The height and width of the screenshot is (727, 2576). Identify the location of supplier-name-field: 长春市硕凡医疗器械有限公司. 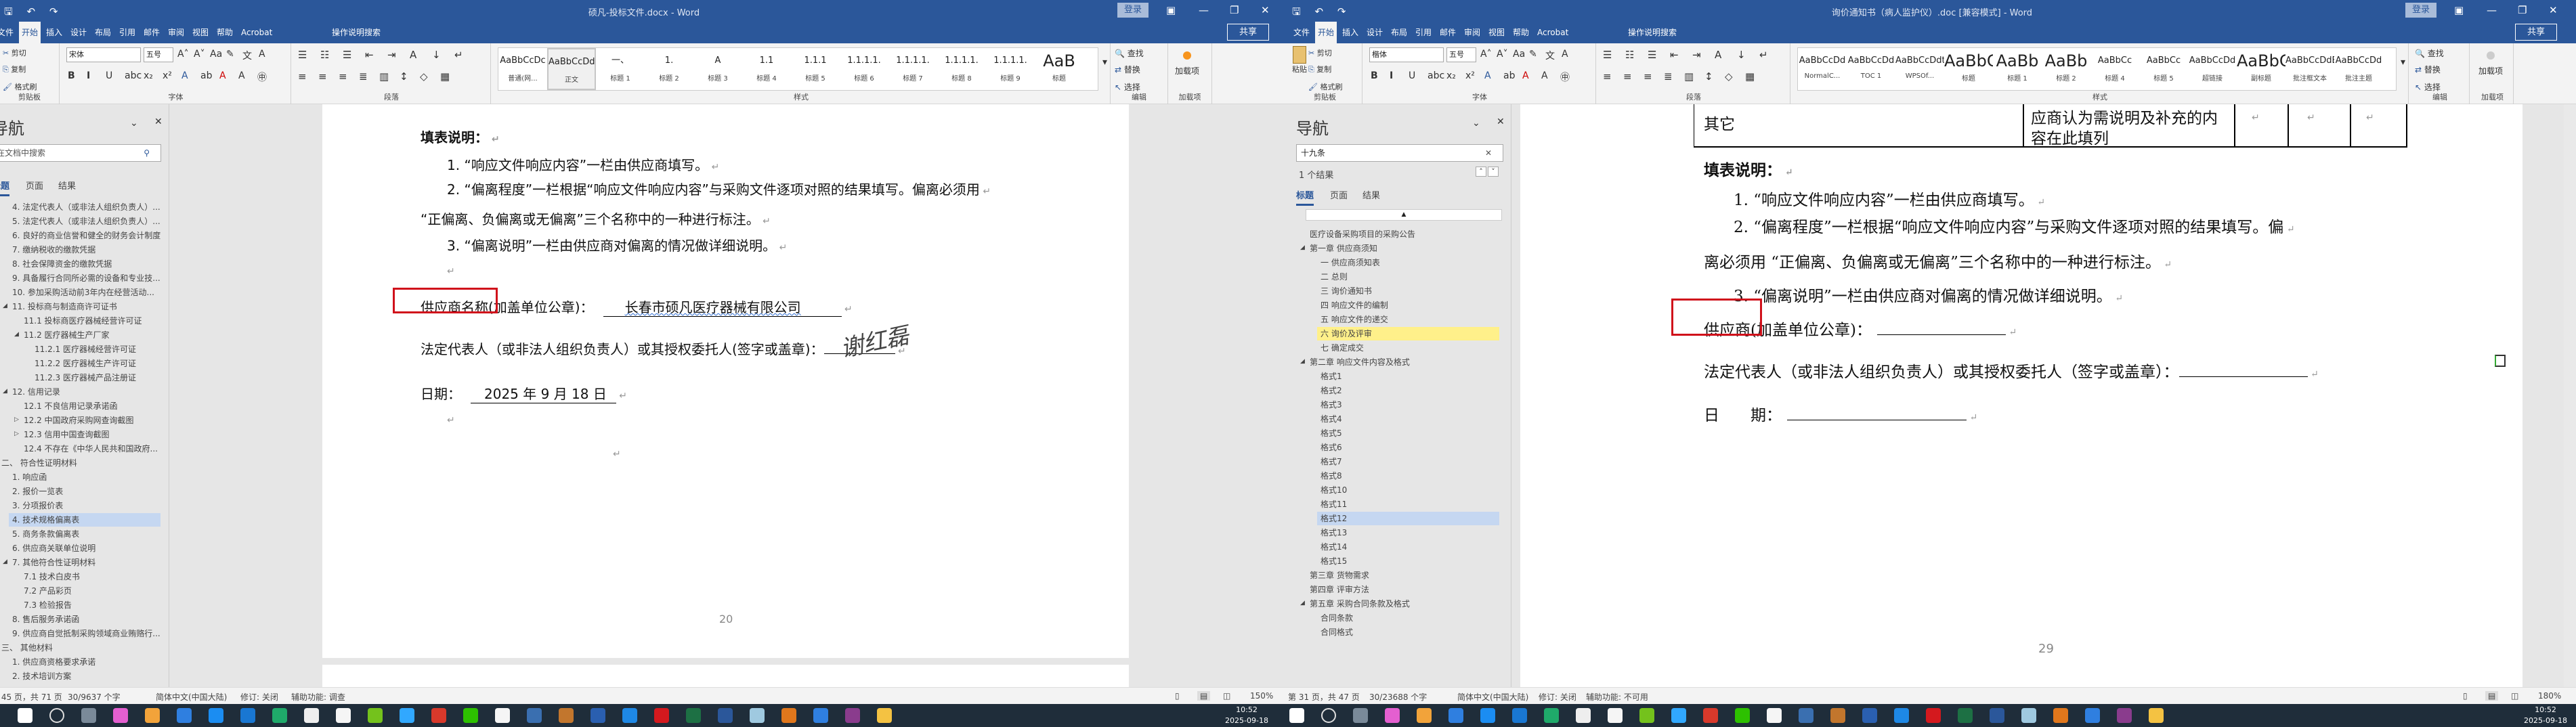
(722, 306).